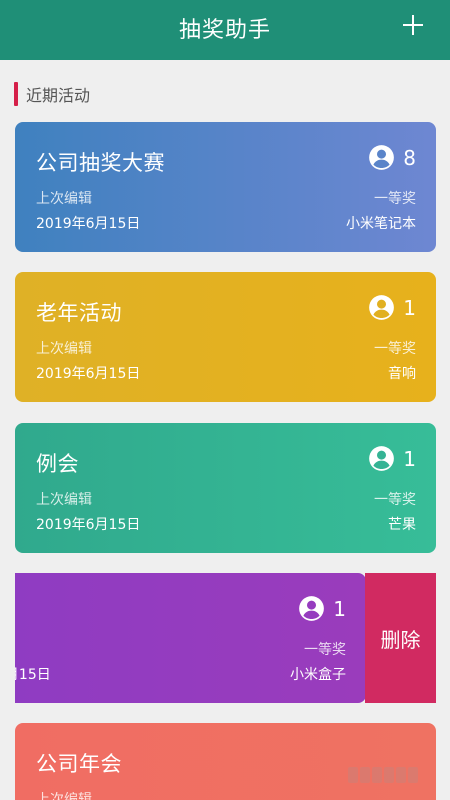 This screenshot has height=800, width=450. I want to click on activity-name: 公司年会, so click(79, 764).